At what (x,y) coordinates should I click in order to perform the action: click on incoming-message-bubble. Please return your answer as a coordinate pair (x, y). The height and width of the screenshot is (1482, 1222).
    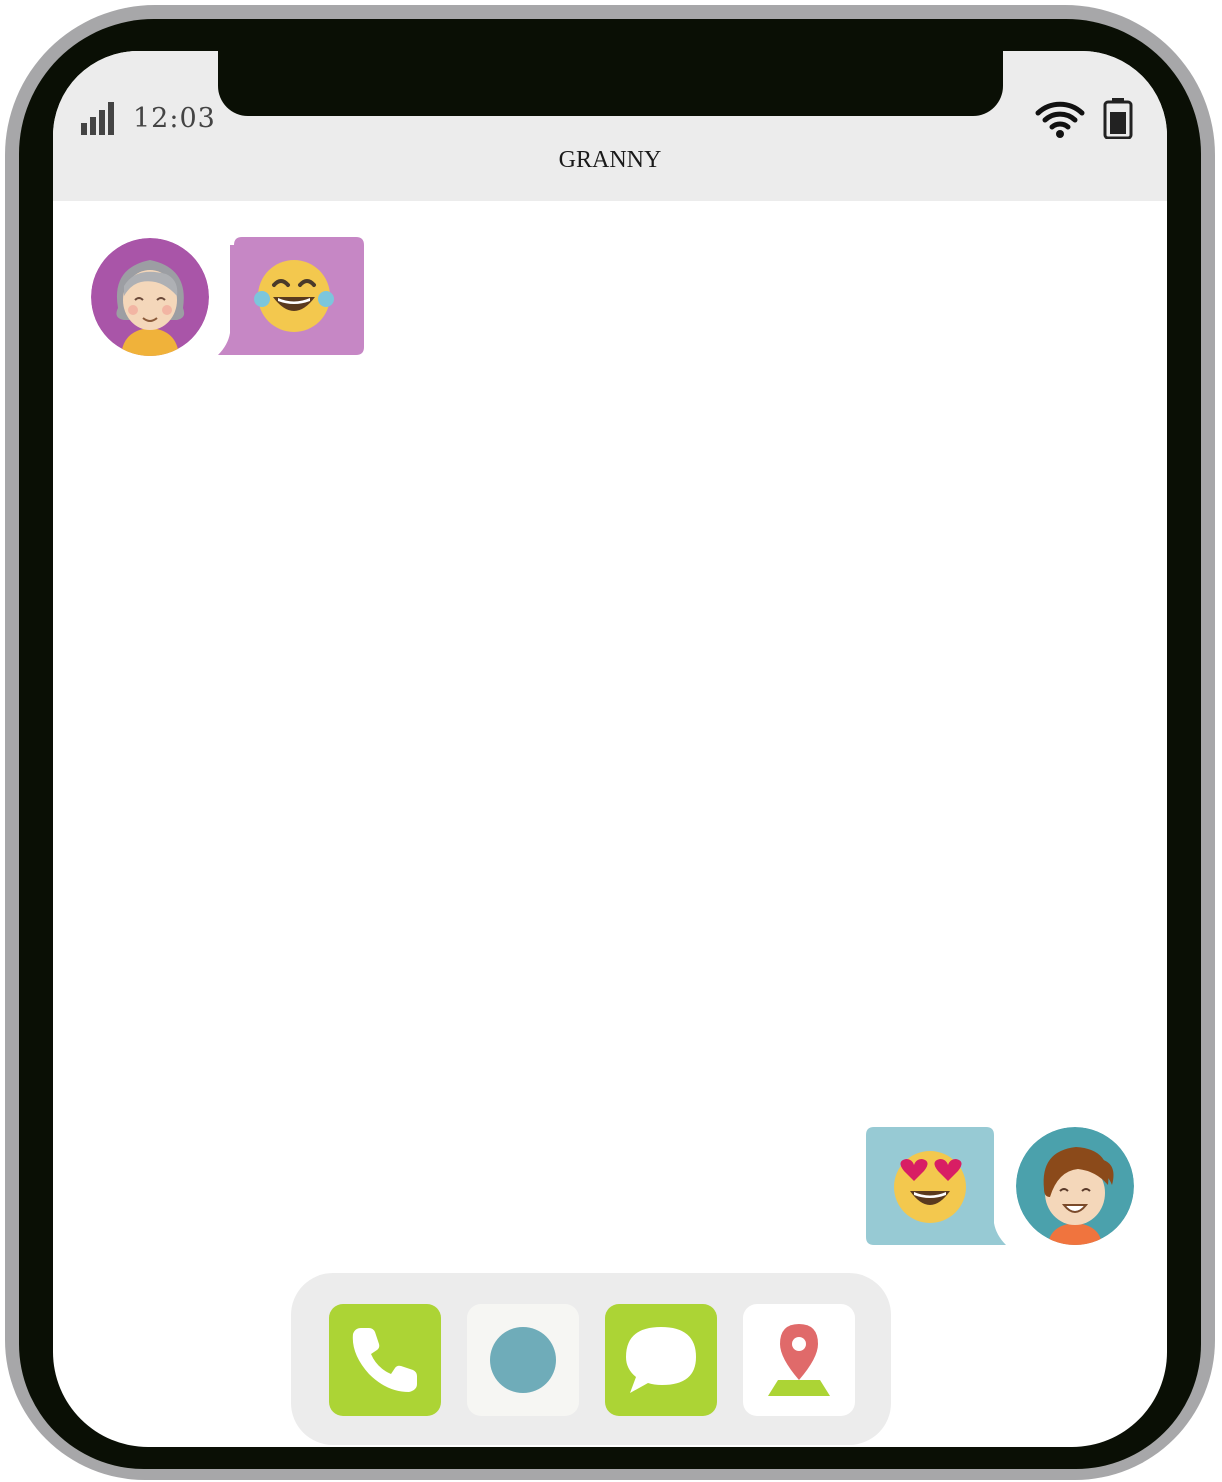
    Looking at the image, I should click on (291, 297).